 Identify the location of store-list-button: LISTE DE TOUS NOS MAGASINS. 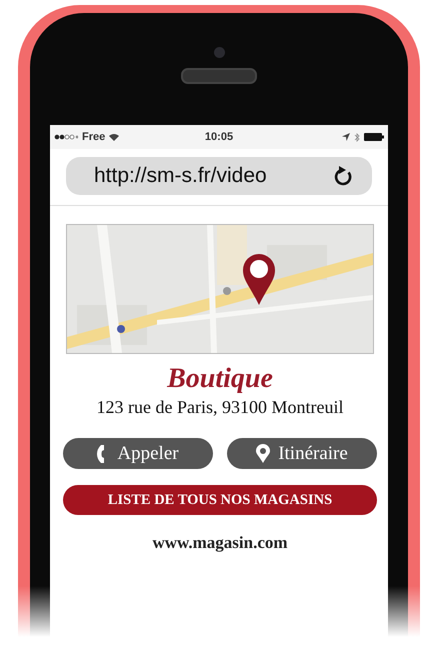
(220, 500).